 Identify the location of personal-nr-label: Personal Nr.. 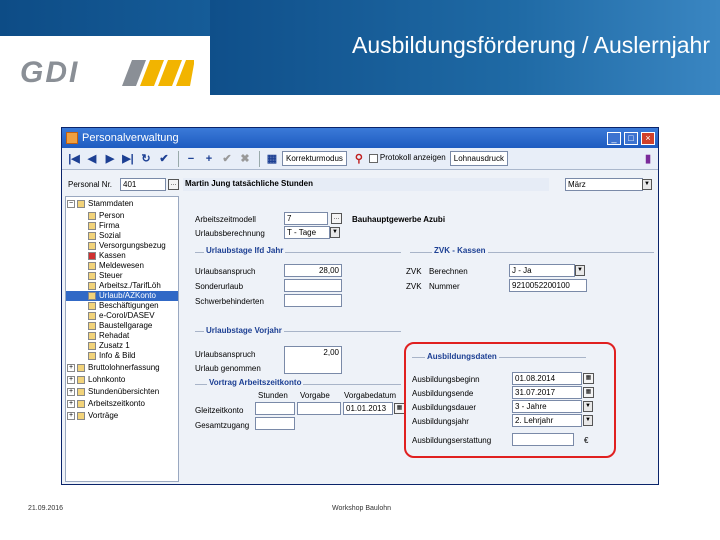
(90, 184).